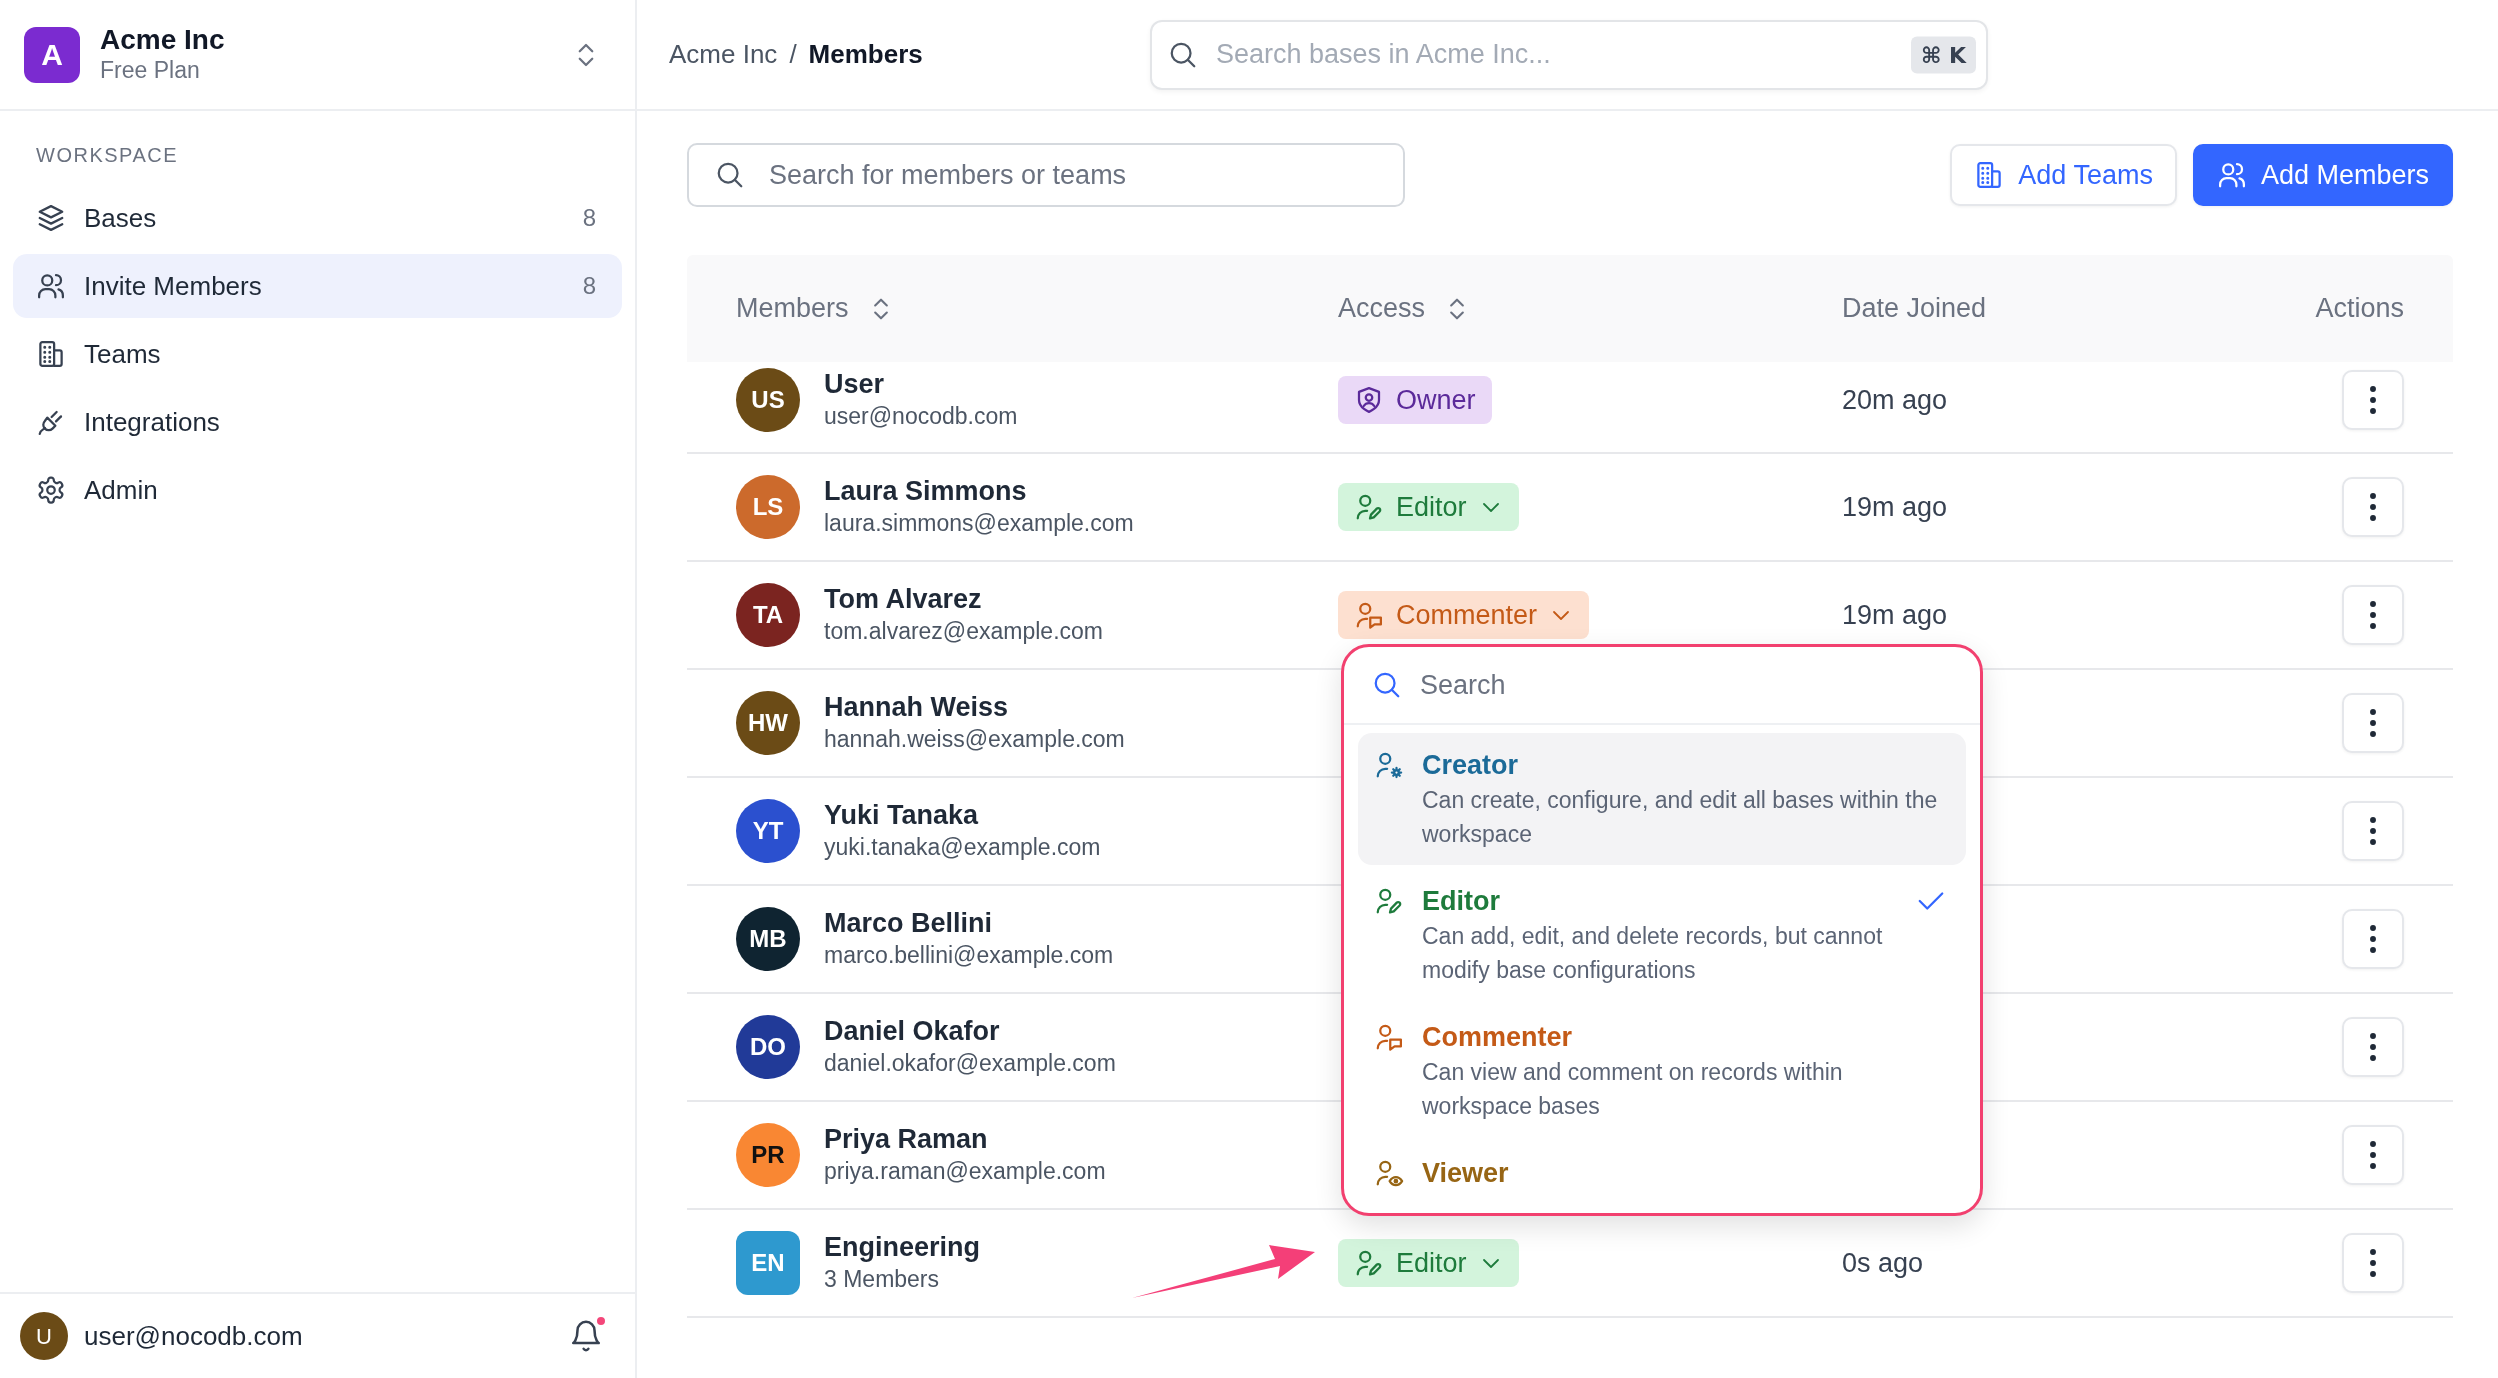  Describe the element at coordinates (909, 923) in the screenshot. I see `member-name: Marco Bellini` at that location.